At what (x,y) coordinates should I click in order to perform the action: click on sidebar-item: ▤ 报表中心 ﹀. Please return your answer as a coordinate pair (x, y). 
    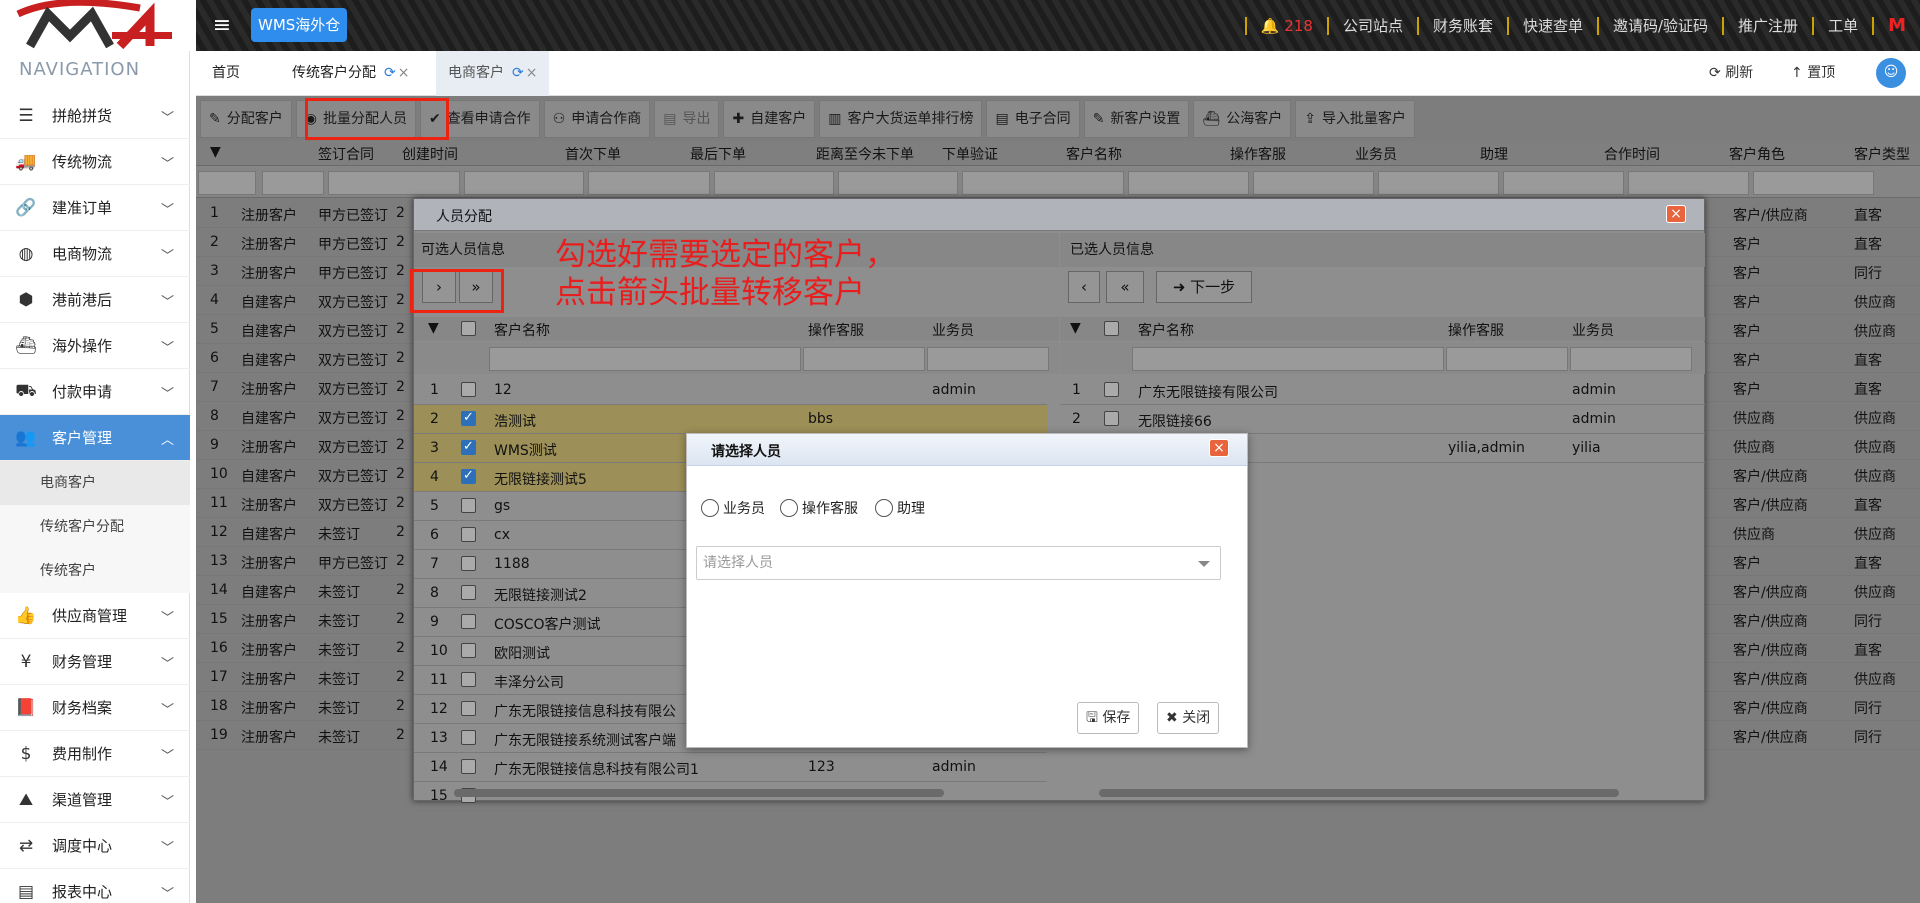
    Looking at the image, I should click on (95, 886).